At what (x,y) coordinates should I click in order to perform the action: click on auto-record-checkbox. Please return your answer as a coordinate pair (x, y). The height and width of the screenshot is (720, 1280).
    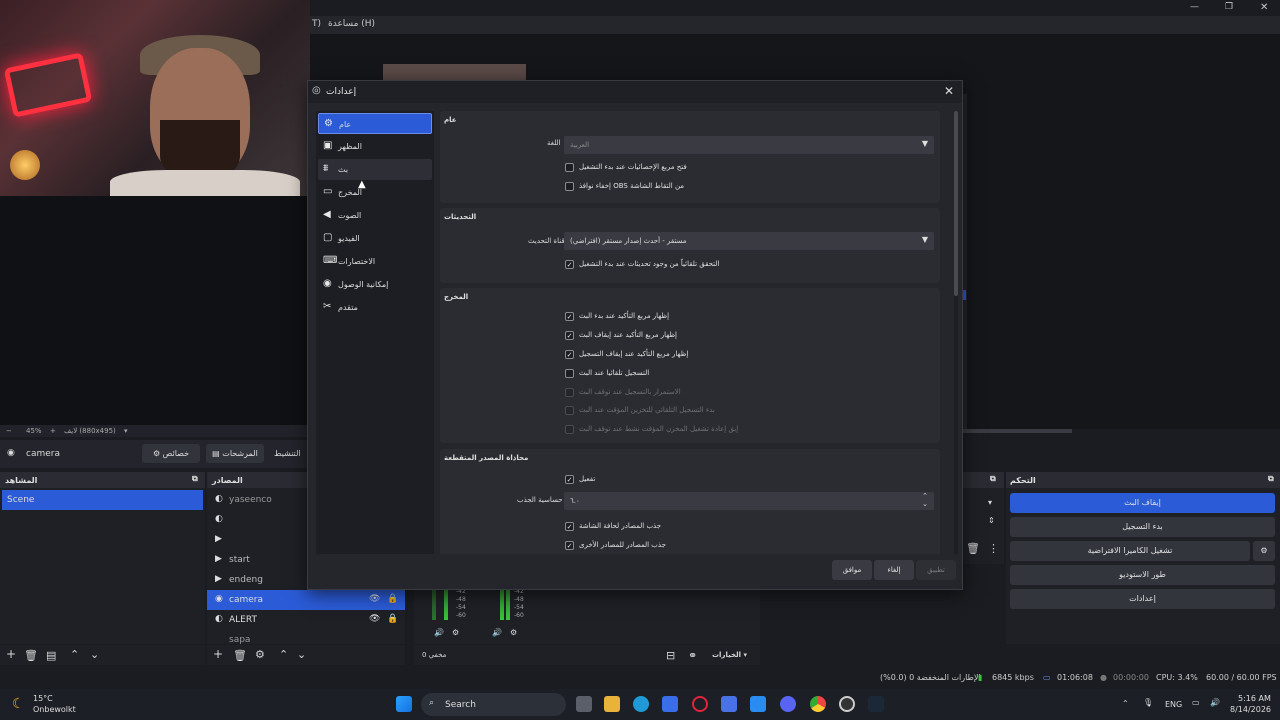
    Looking at the image, I should click on (569, 373).